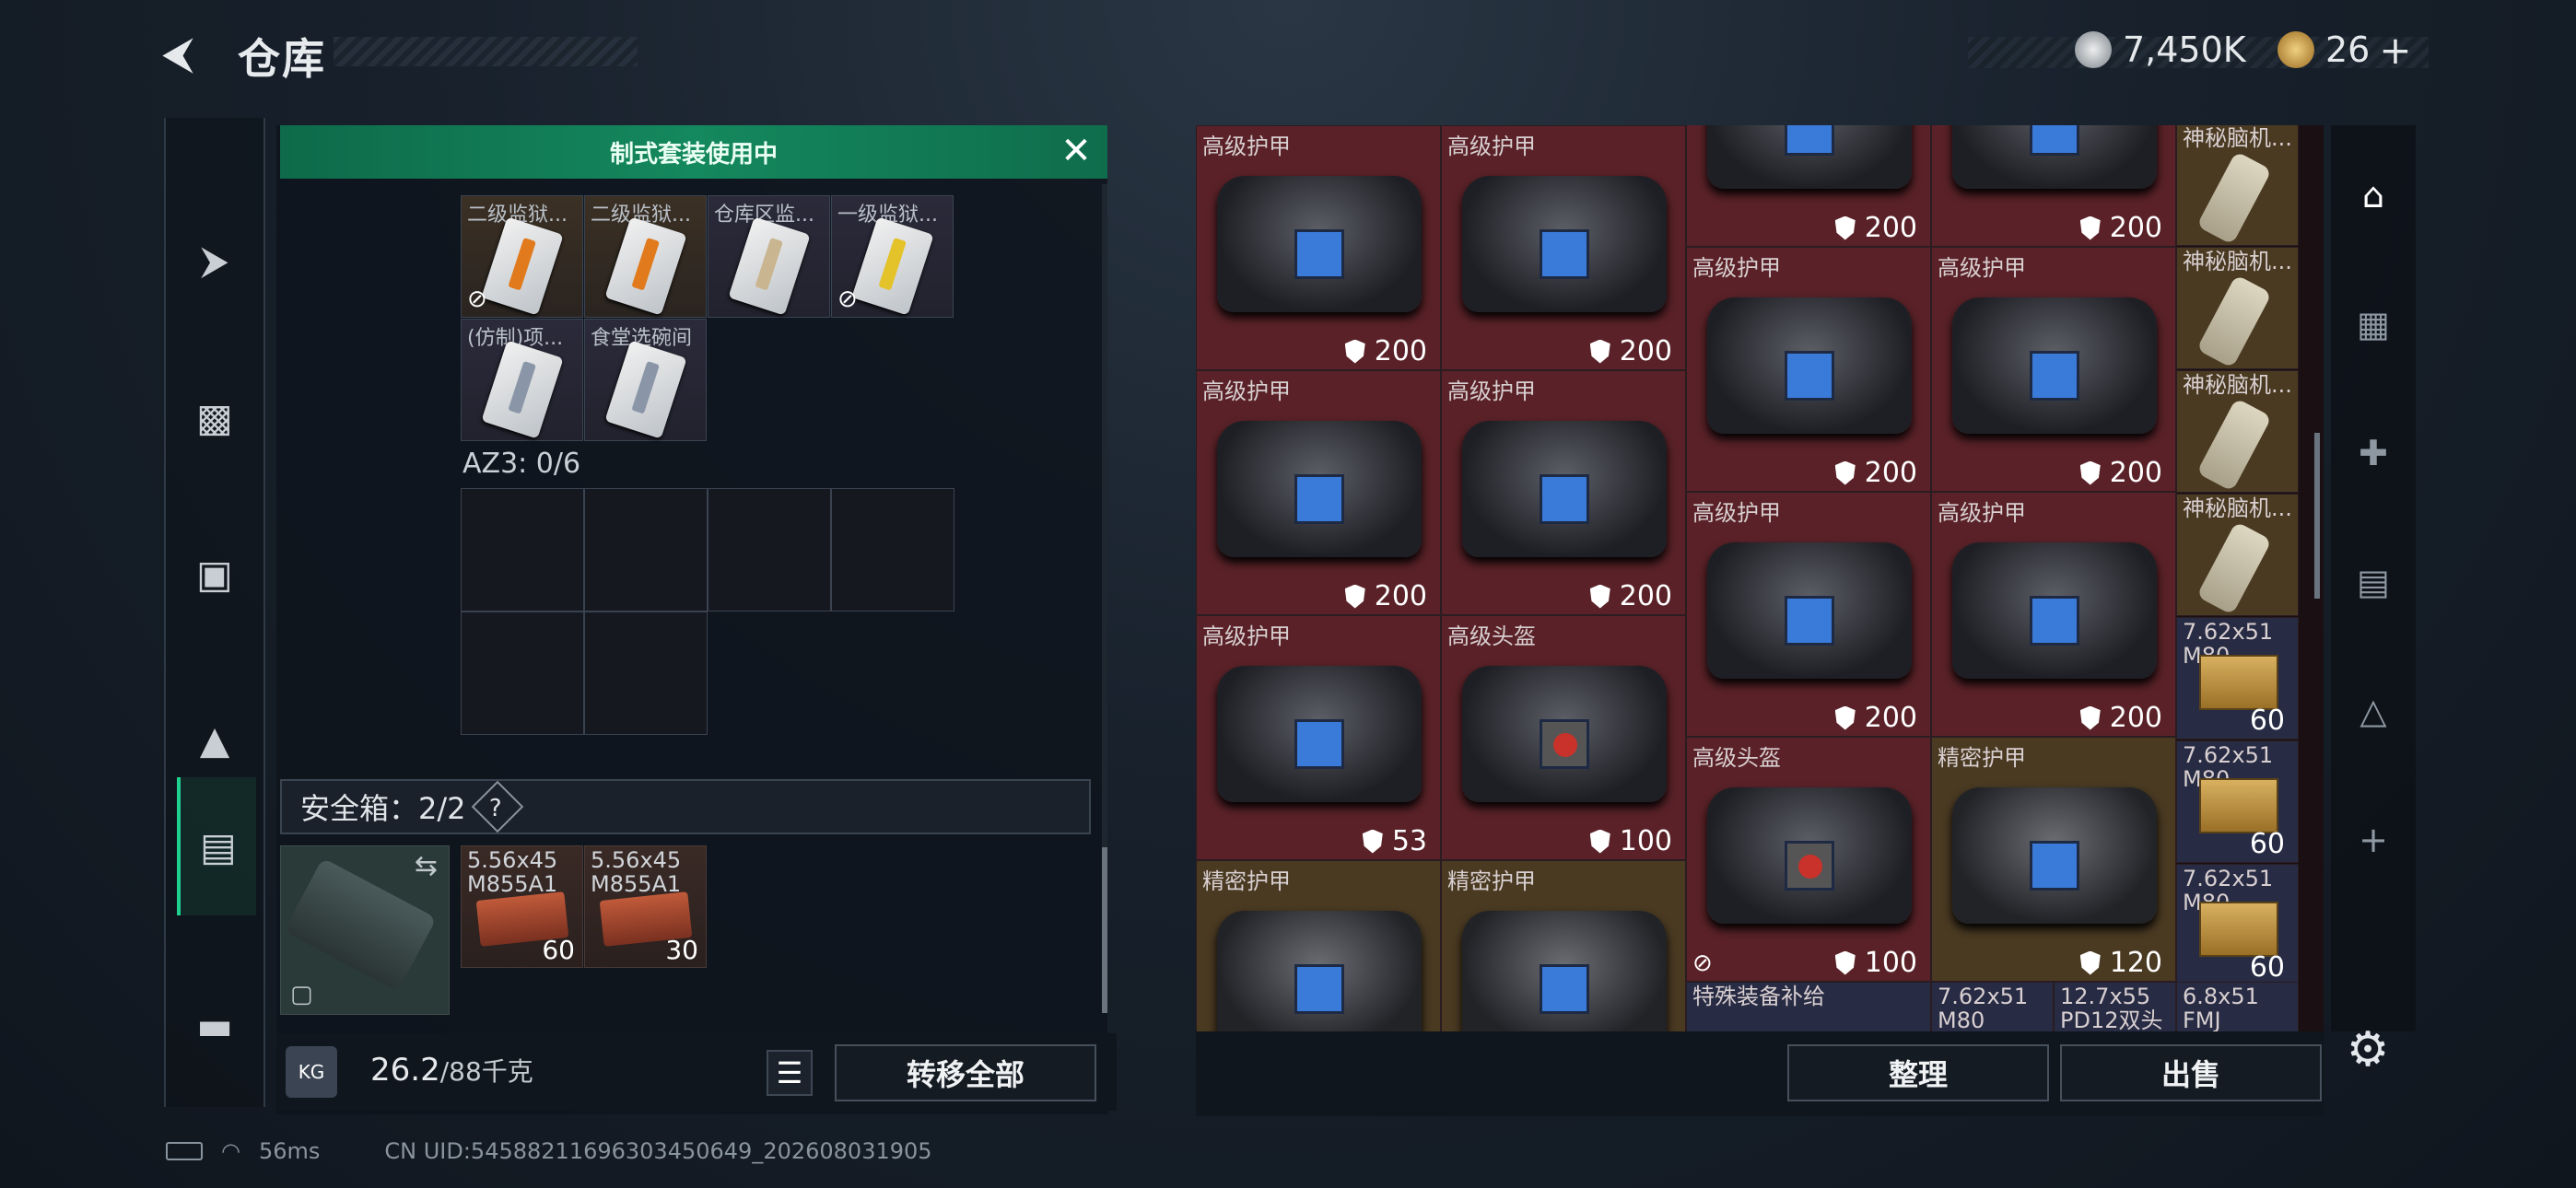  What do you see at coordinates (2348, 49) in the screenshot?
I see `gold-amount: 26` at bounding box center [2348, 49].